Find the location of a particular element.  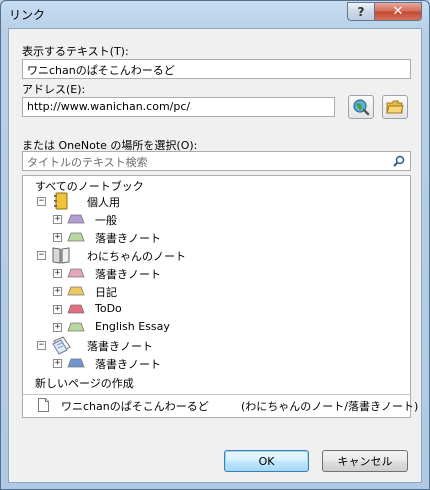

search-icon is located at coordinates (399, 161).